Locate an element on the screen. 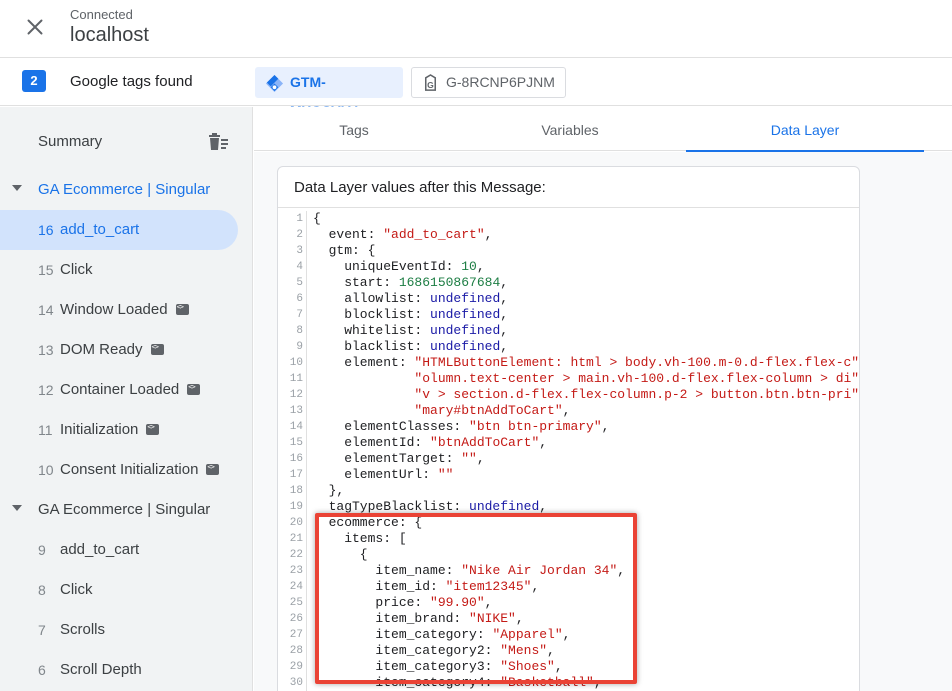  event-label: DOM Ready is located at coordinates (101, 349).